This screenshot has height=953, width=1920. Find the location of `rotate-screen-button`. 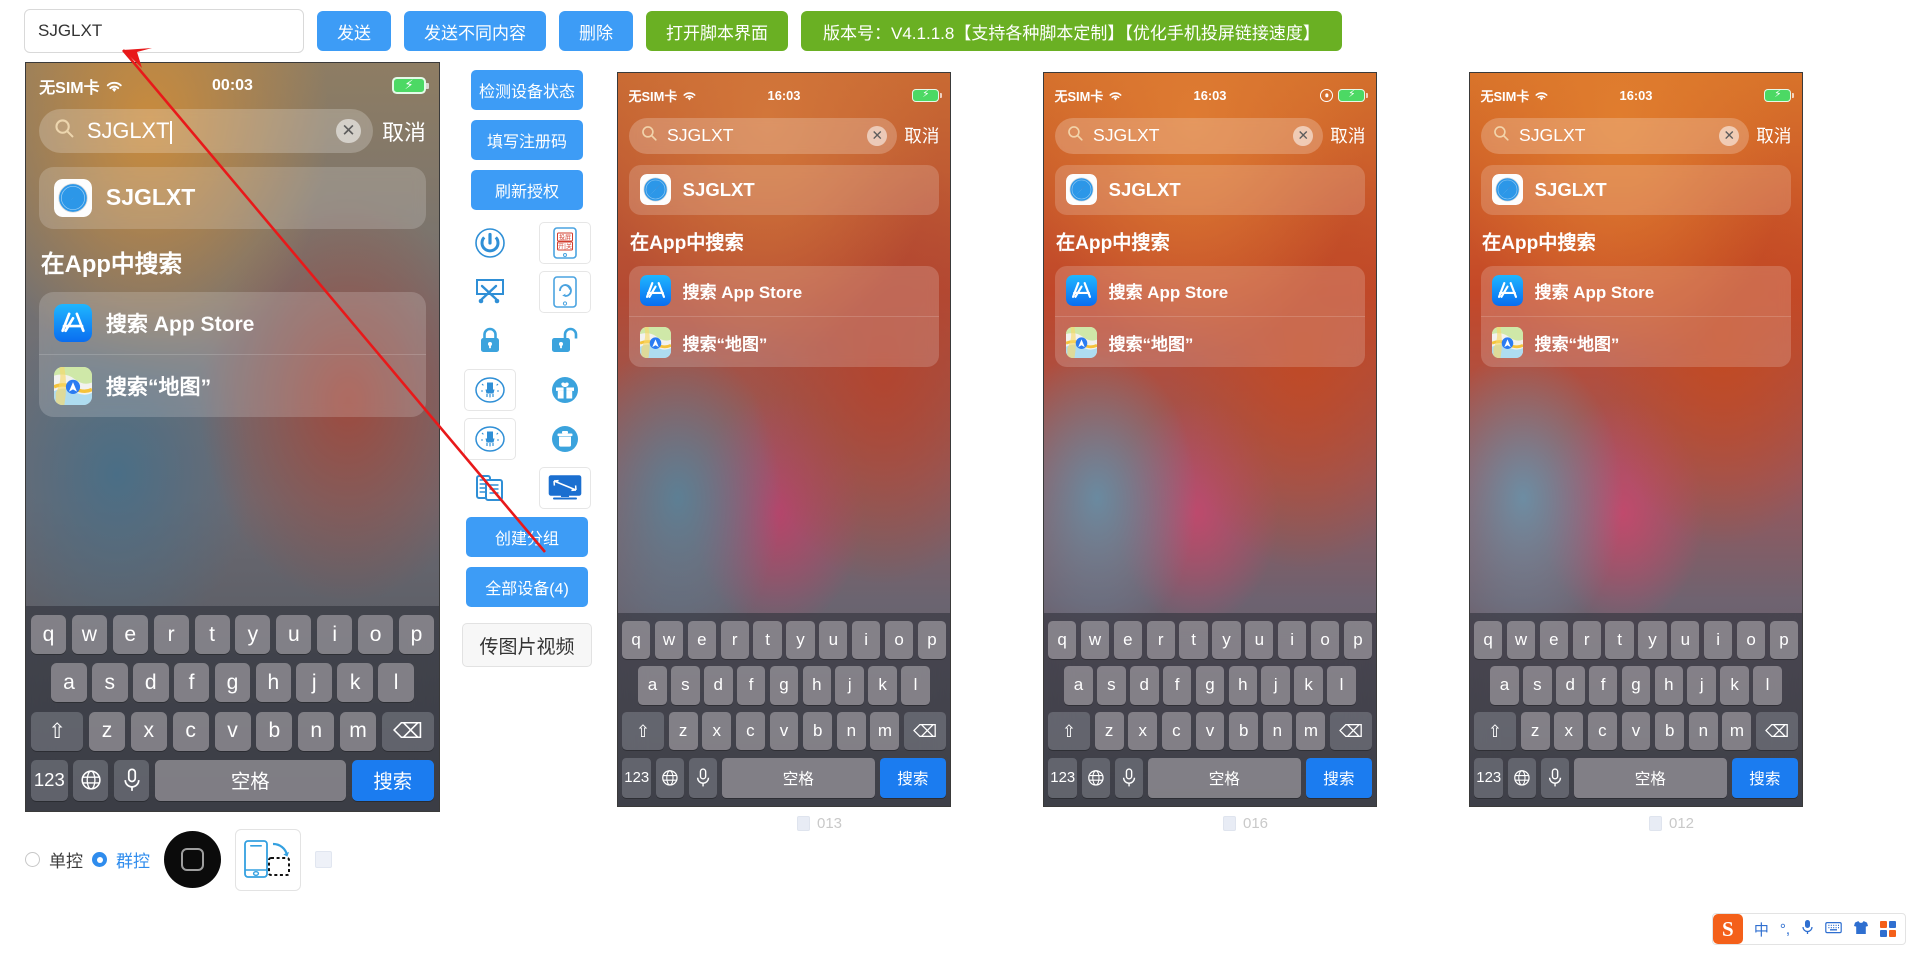

rotate-screen-button is located at coordinates (268, 859).